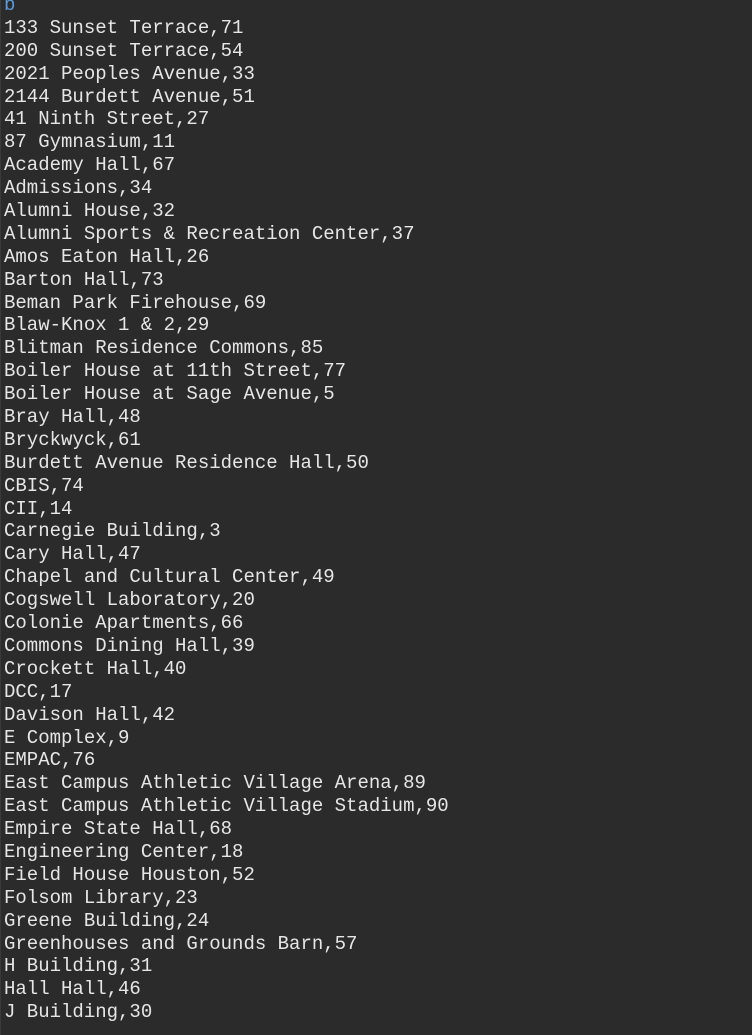 This screenshot has width=752, height=1035. I want to click on text-line: 2021 Peoples Avenue,33, so click(226, 74).